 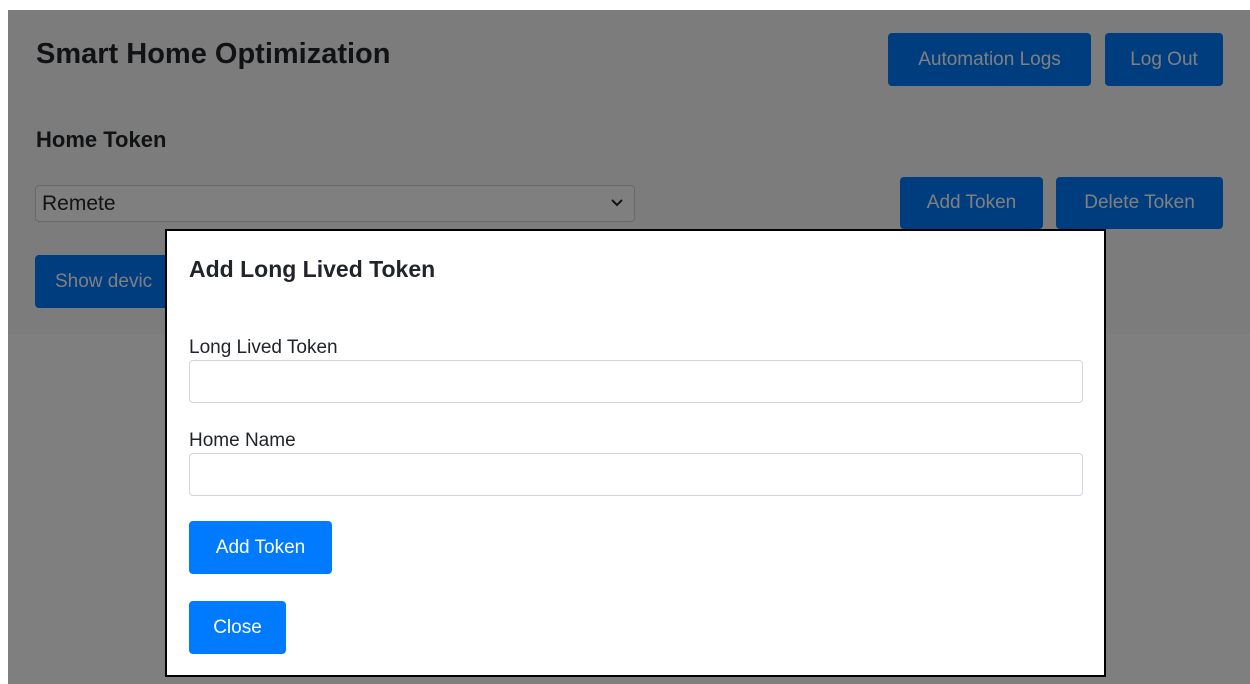 What do you see at coordinates (312, 269) in the screenshot?
I see `modal-title: Add Long Lived Token` at bounding box center [312, 269].